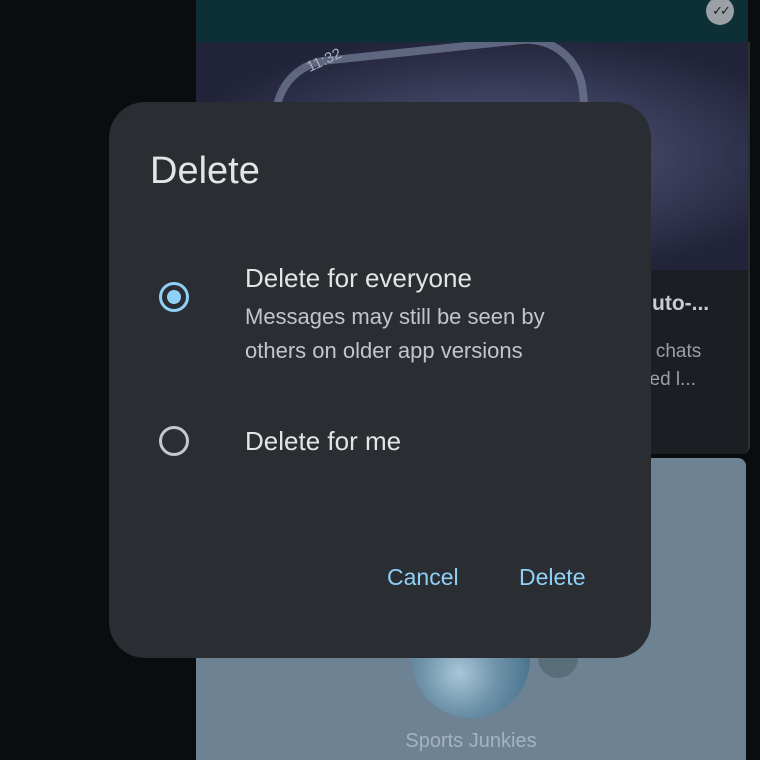 This screenshot has height=760, width=760. What do you see at coordinates (205, 171) in the screenshot?
I see `dialog-title: Delete` at bounding box center [205, 171].